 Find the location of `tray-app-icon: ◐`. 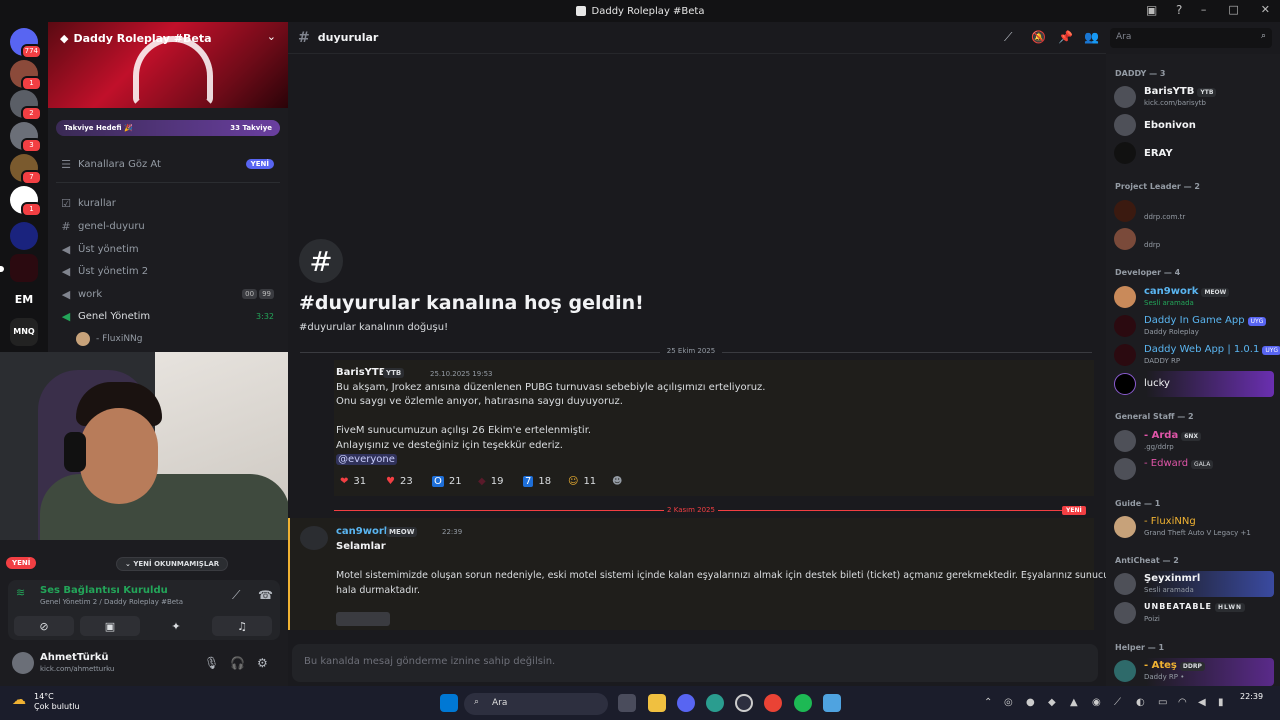

tray-app-icon: ◐ is located at coordinates (1140, 702).